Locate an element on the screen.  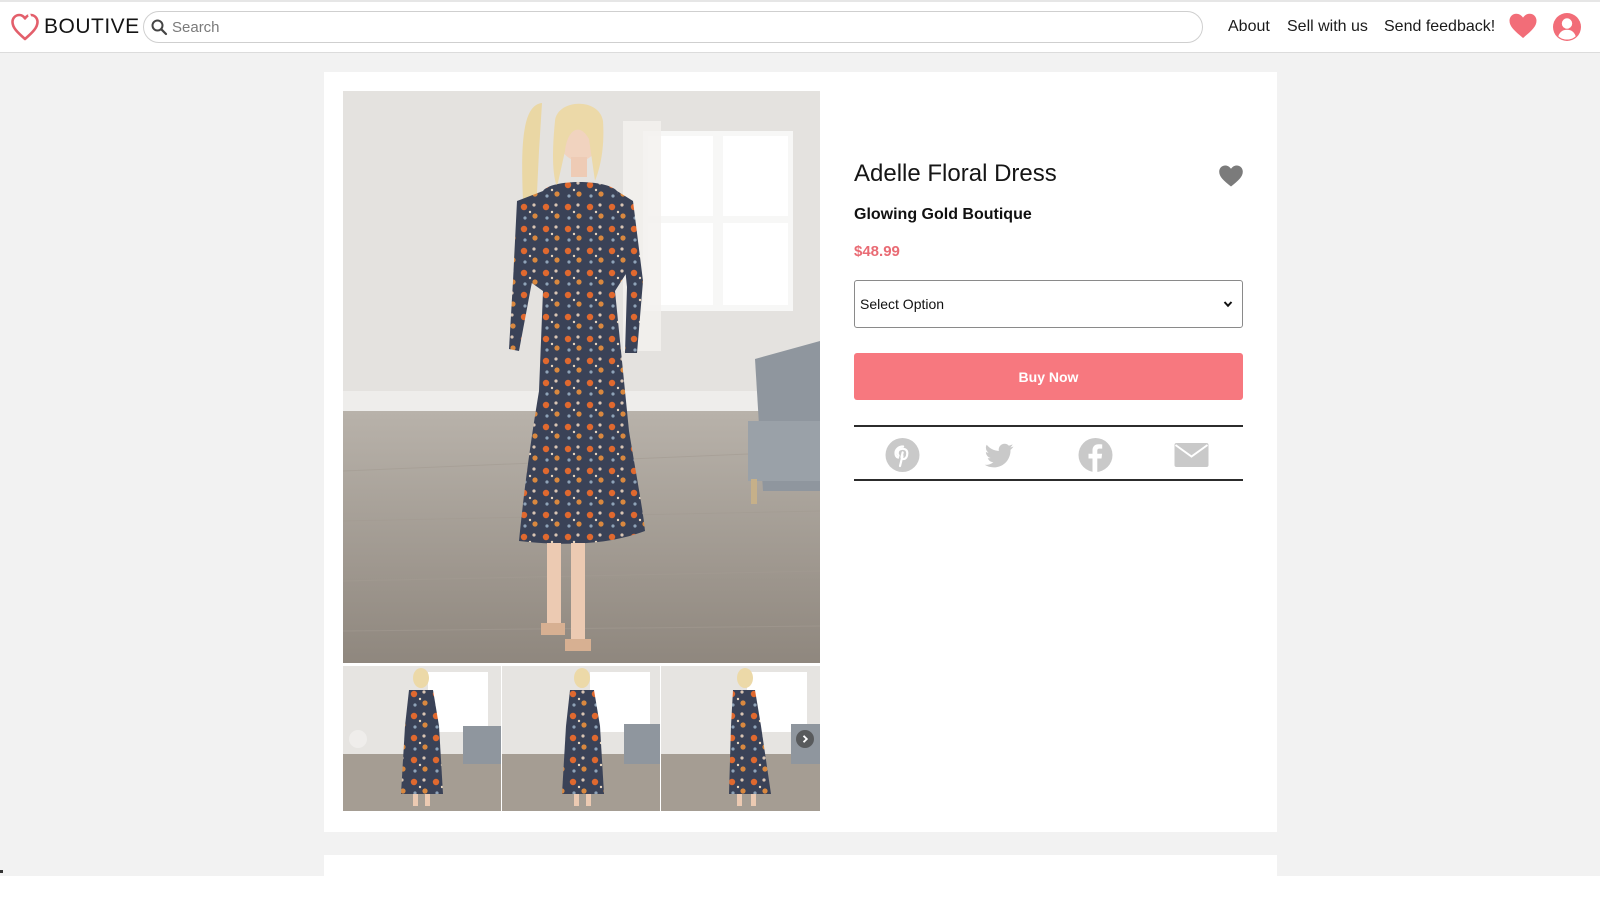
twitter-icon is located at coordinates (998, 455).